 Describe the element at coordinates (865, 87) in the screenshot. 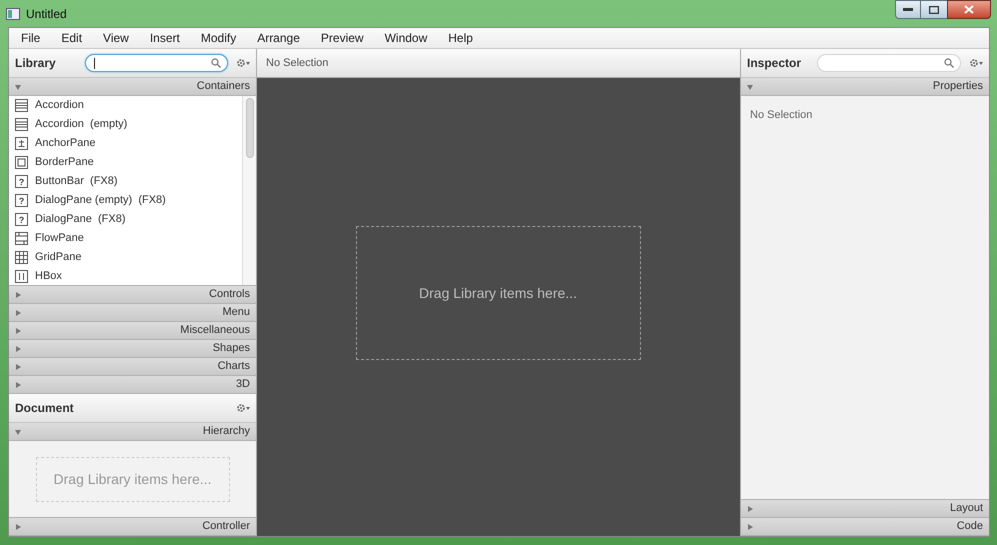

I see `section-header: Properties` at that location.